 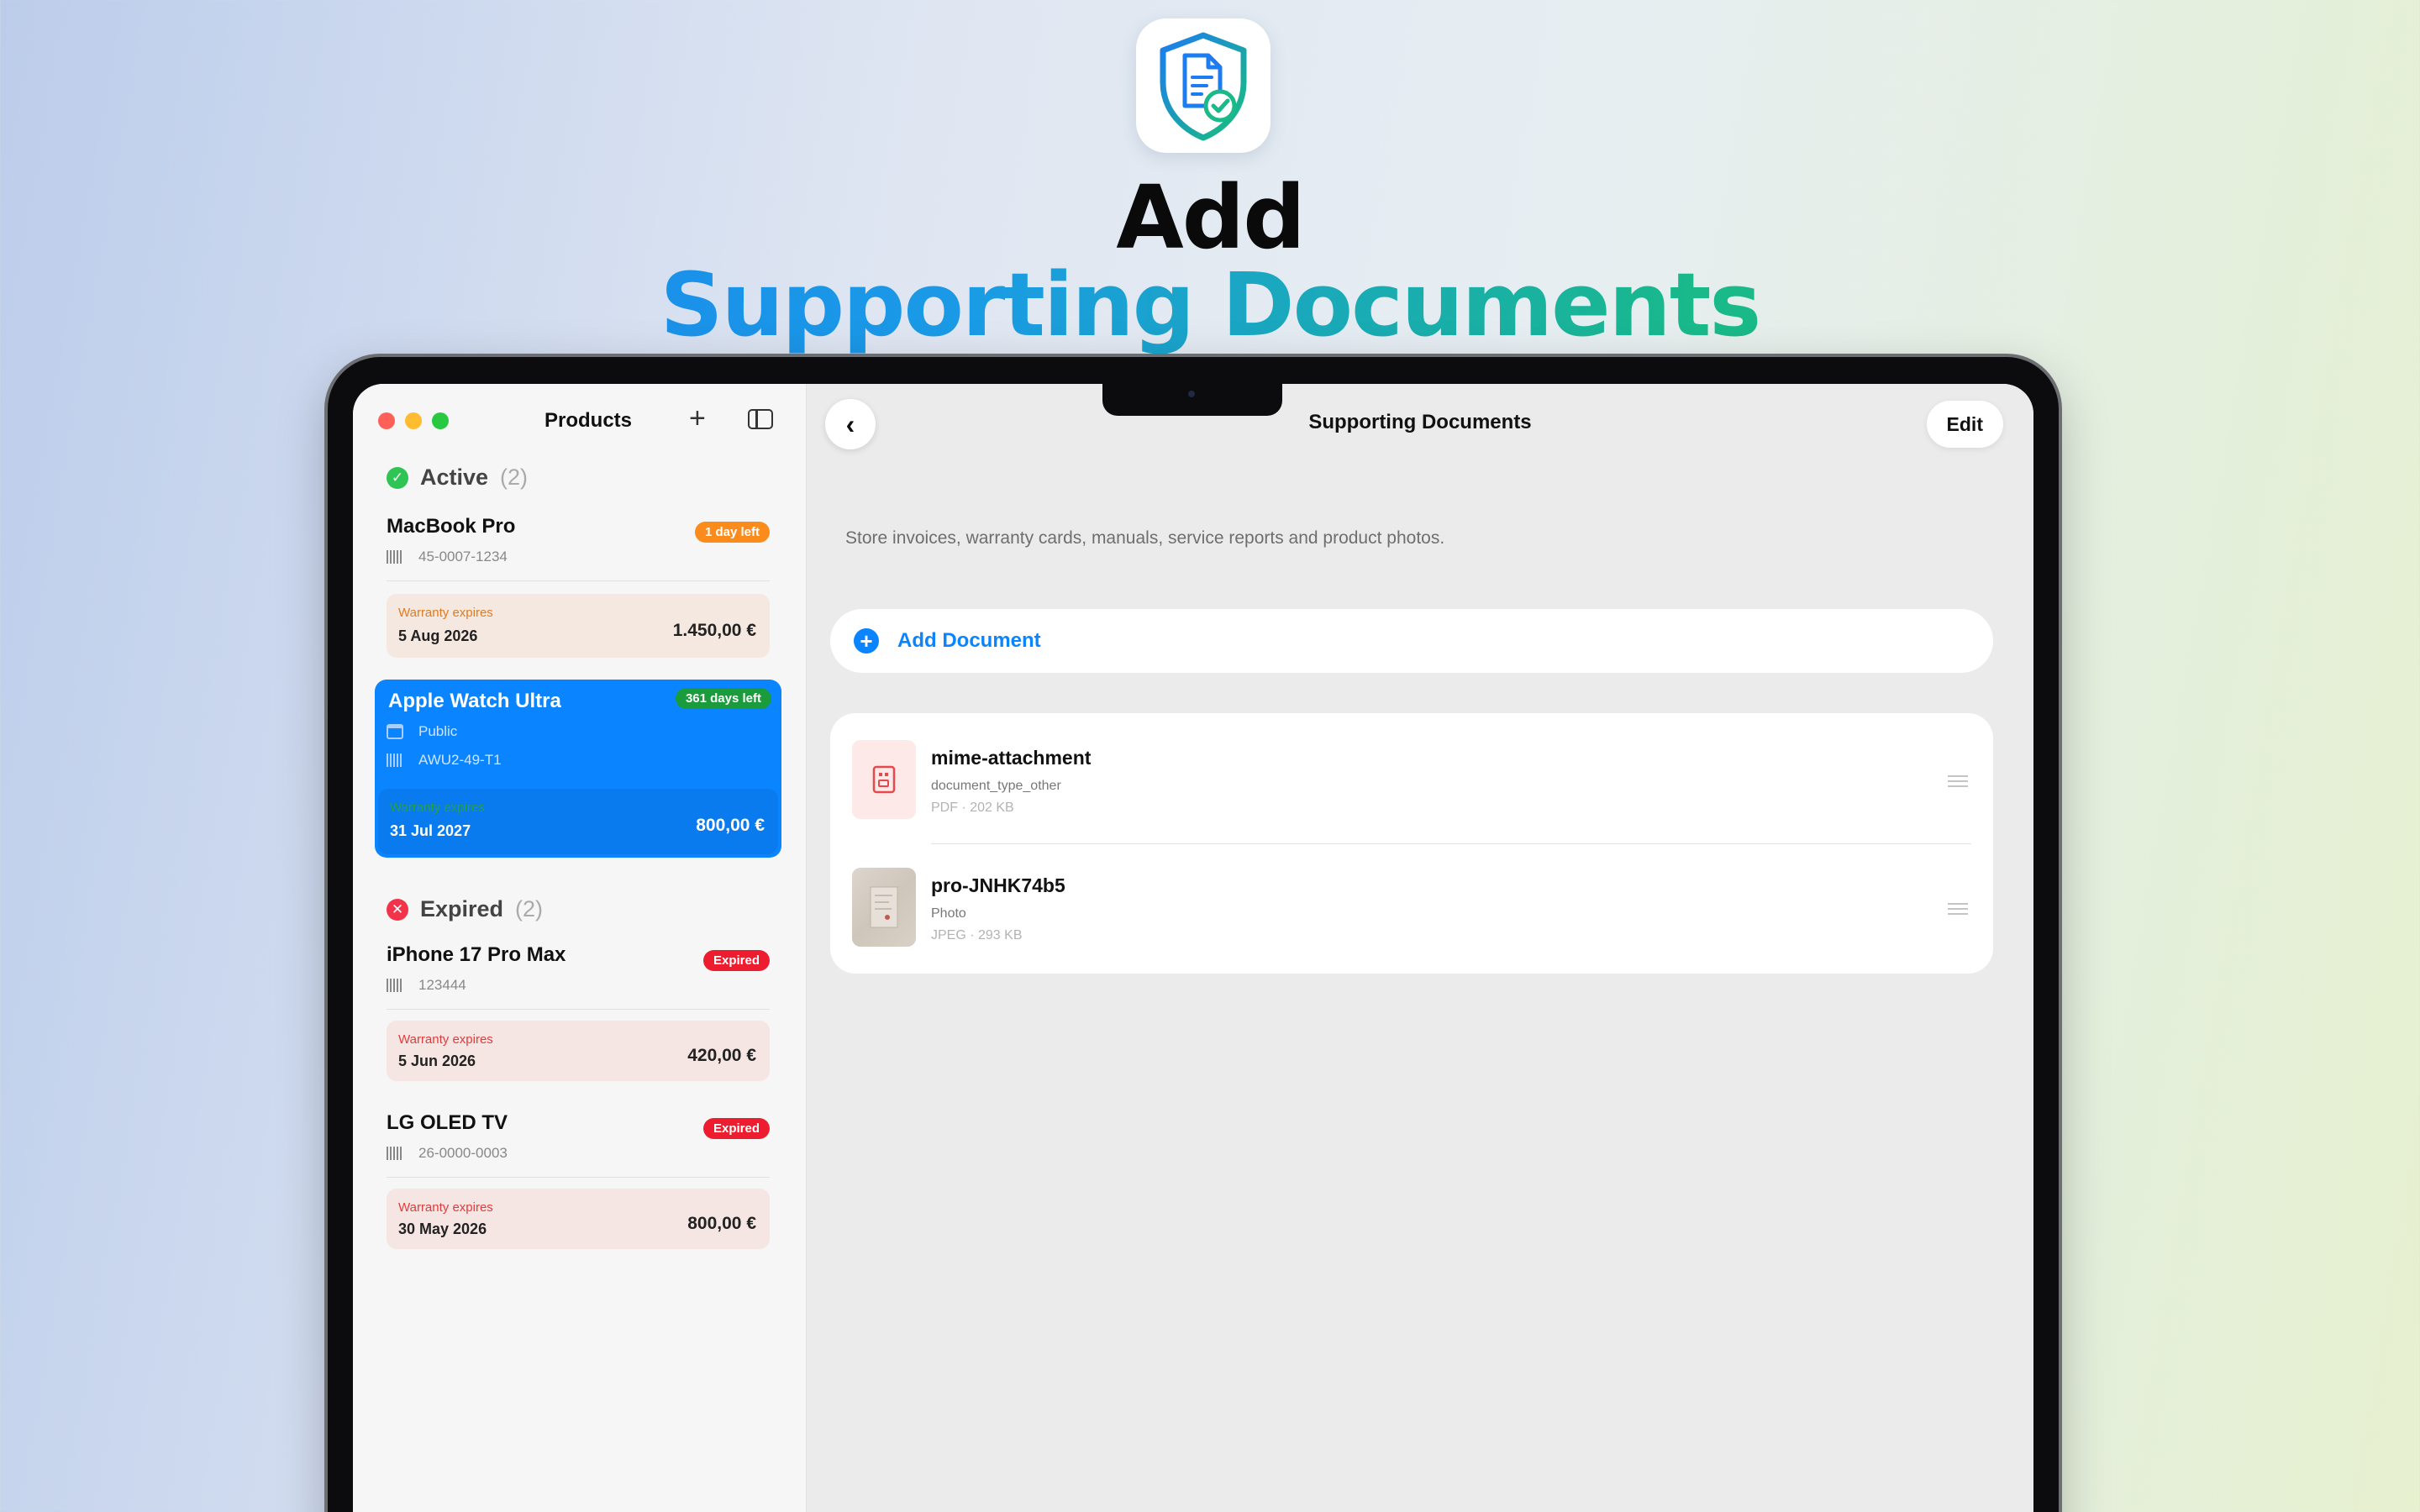 I want to click on warranty-date: 31 Jul 2027, so click(x=431, y=830).